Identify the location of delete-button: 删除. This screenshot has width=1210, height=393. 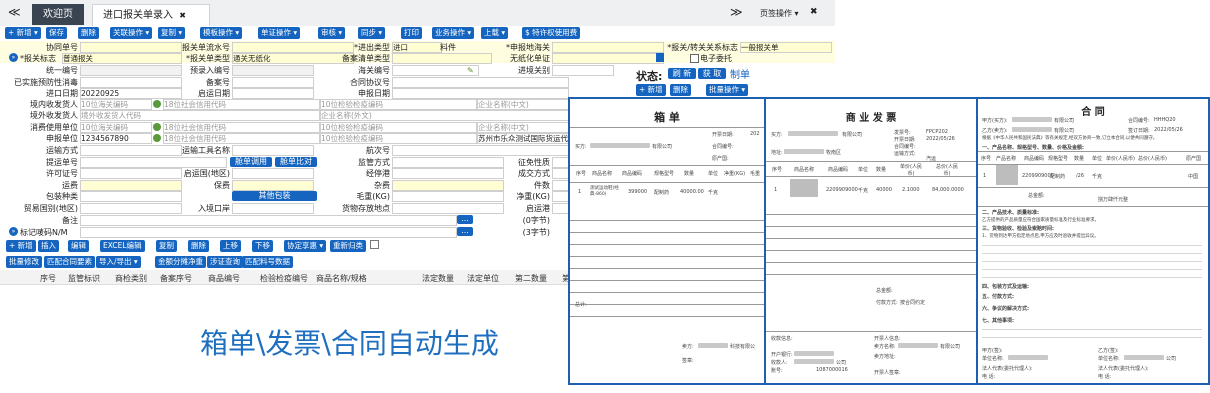
(88, 33).